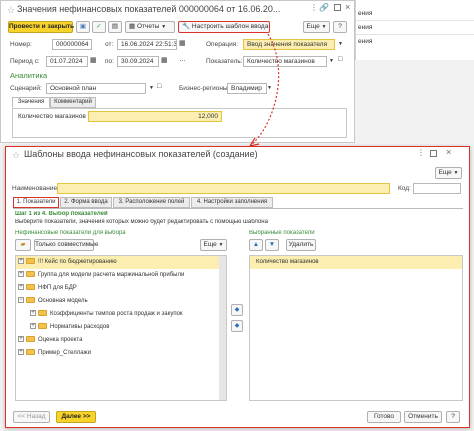 The width and height of the screenshot is (474, 431). I want to click on next-button: Далее >>, so click(76, 417).